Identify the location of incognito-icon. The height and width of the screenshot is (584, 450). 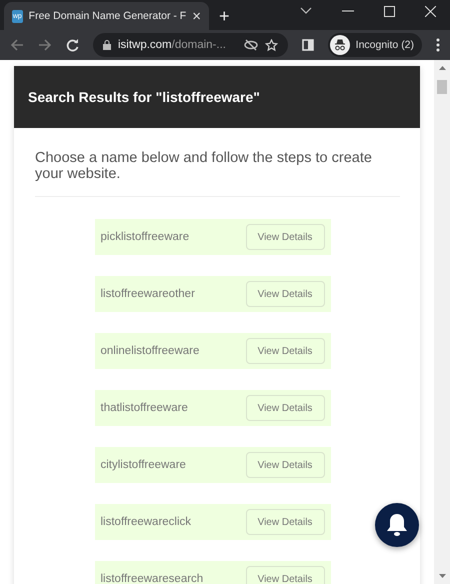
(340, 45).